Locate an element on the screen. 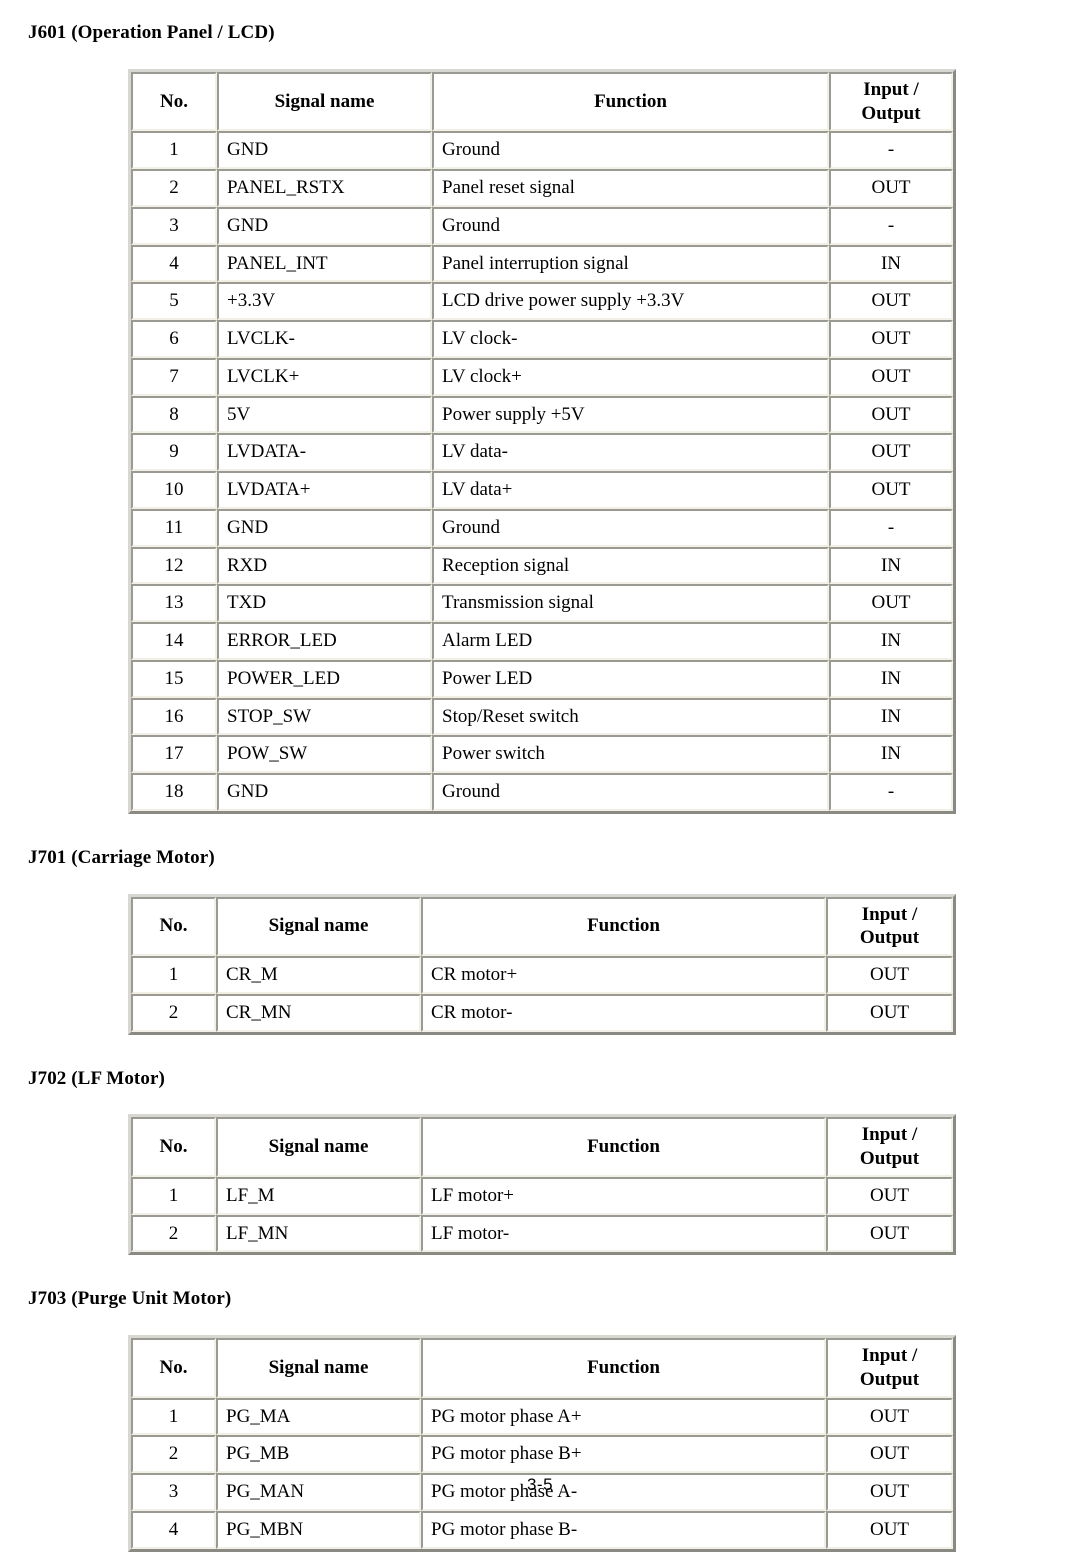 The image size is (1080, 1552). cell-function: PG motor phase B+ is located at coordinates (623, 1454).